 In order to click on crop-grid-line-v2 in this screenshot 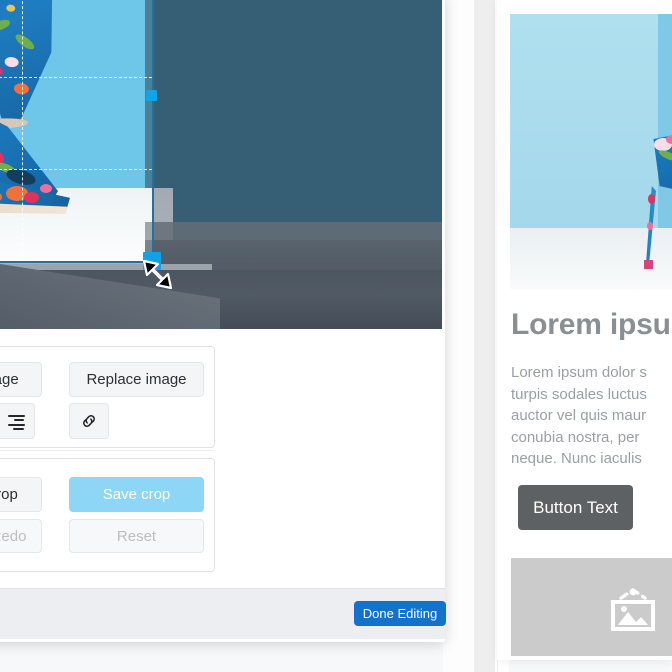, I will do `click(22, 130)`.